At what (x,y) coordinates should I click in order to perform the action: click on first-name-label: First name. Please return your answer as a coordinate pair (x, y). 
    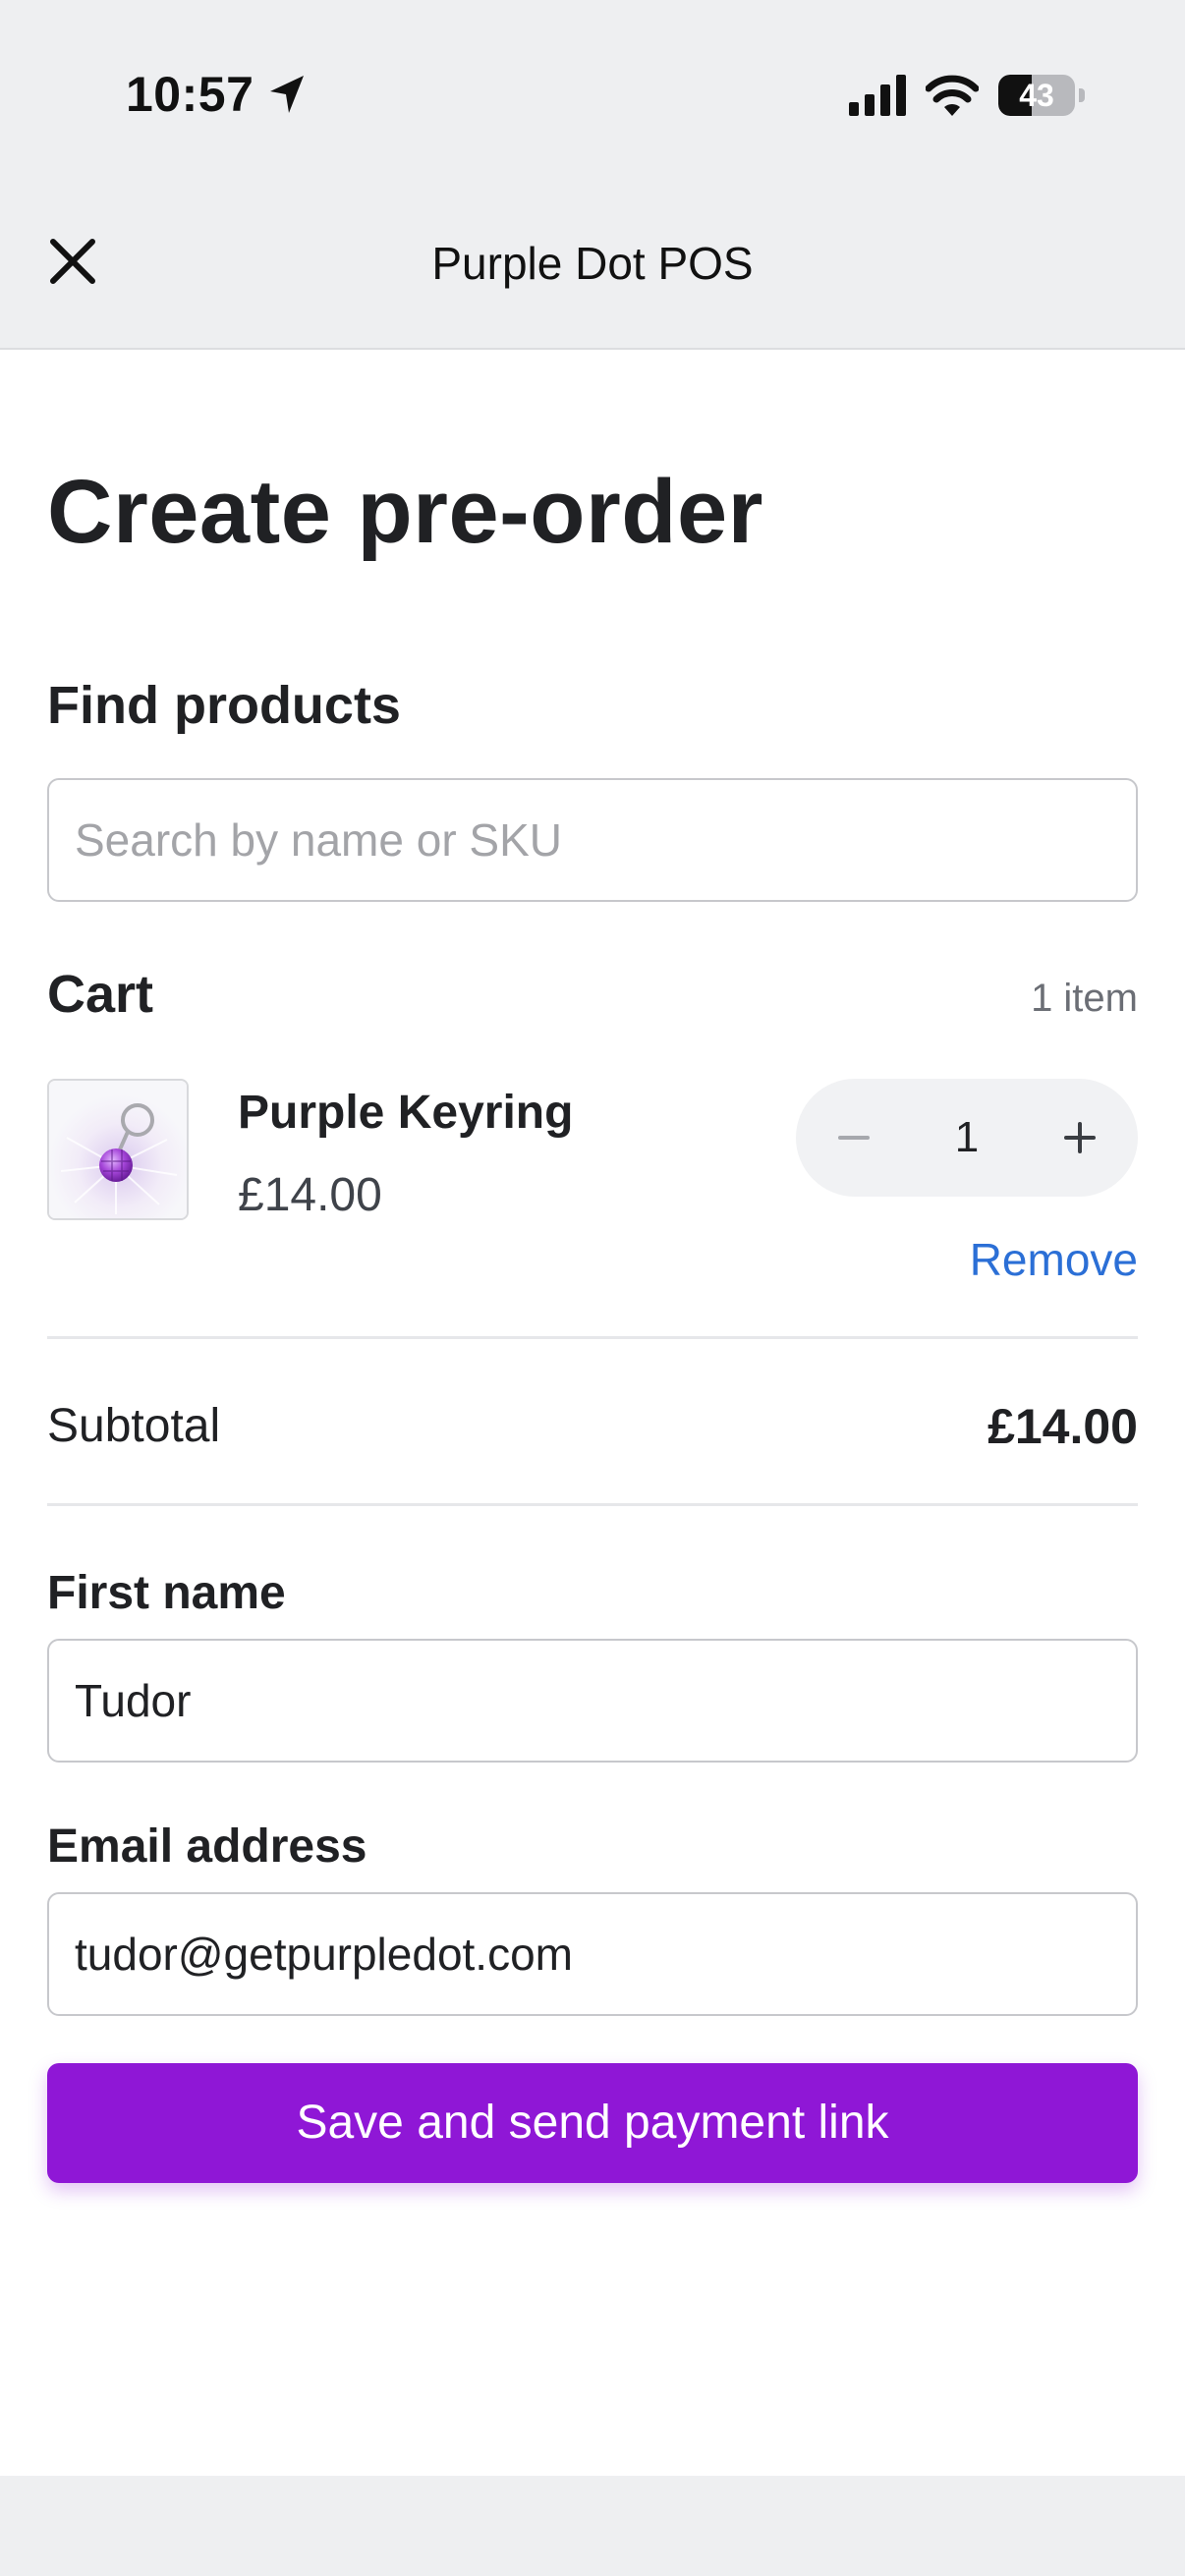
    Looking at the image, I should click on (167, 1593).